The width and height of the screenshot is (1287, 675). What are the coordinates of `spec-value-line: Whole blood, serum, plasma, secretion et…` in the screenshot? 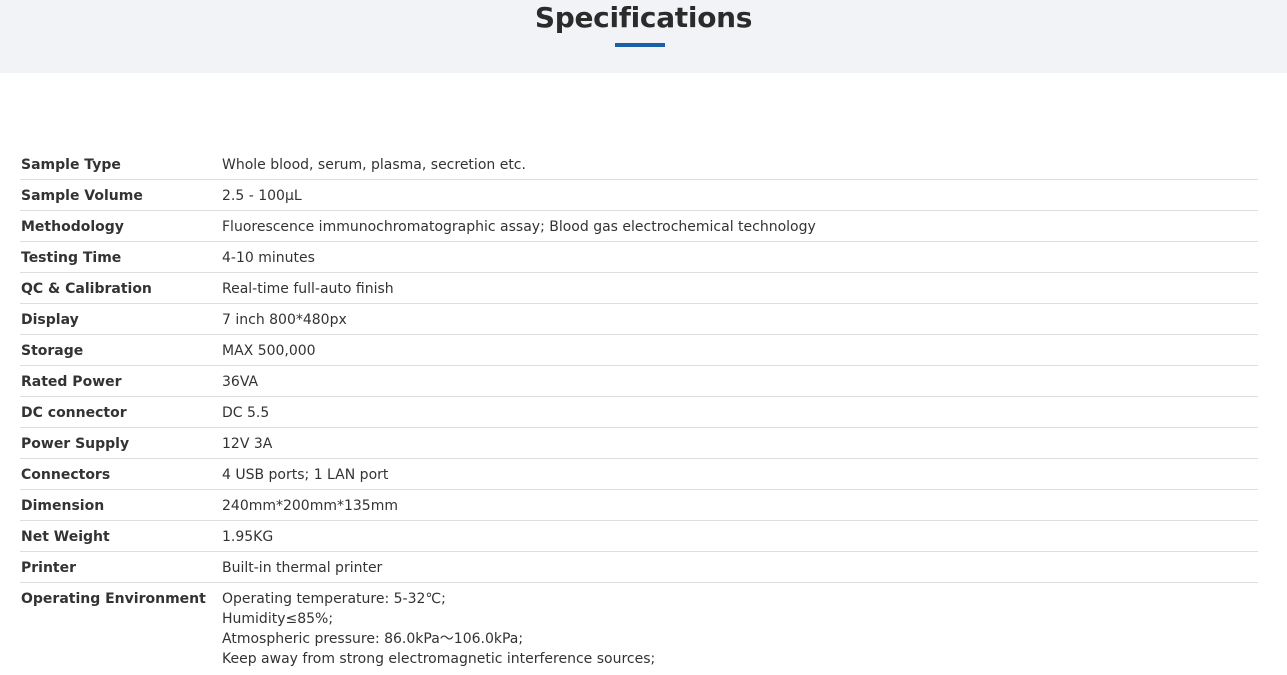 It's located at (374, 165).